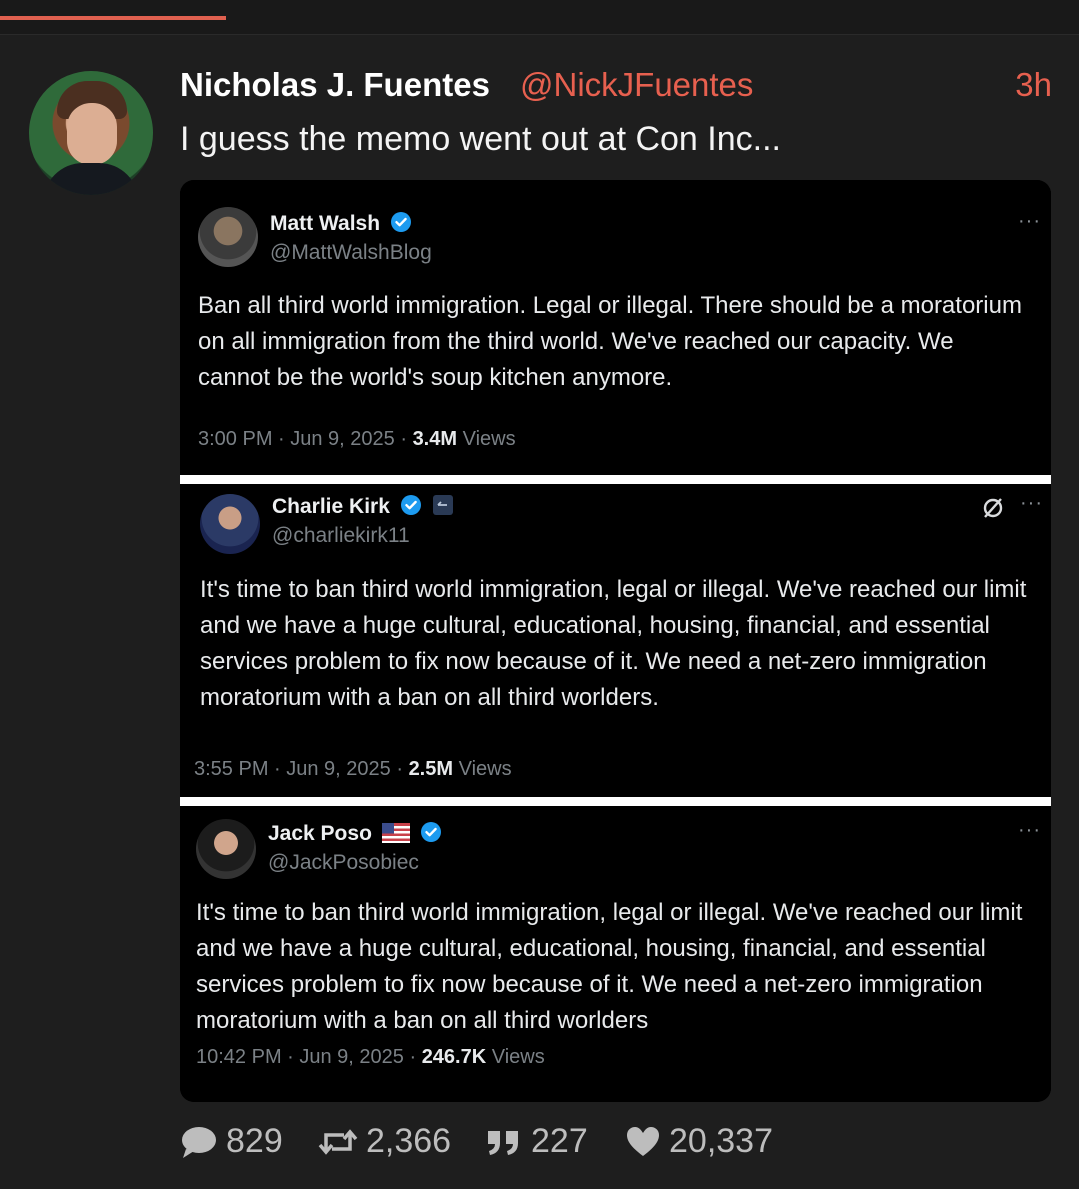 The height and width of the screenshot is (1189, 1079). I want to click on tweet-timestamp: 3:55 PM · Jun 9, 2025 ·, so click(301, 769).